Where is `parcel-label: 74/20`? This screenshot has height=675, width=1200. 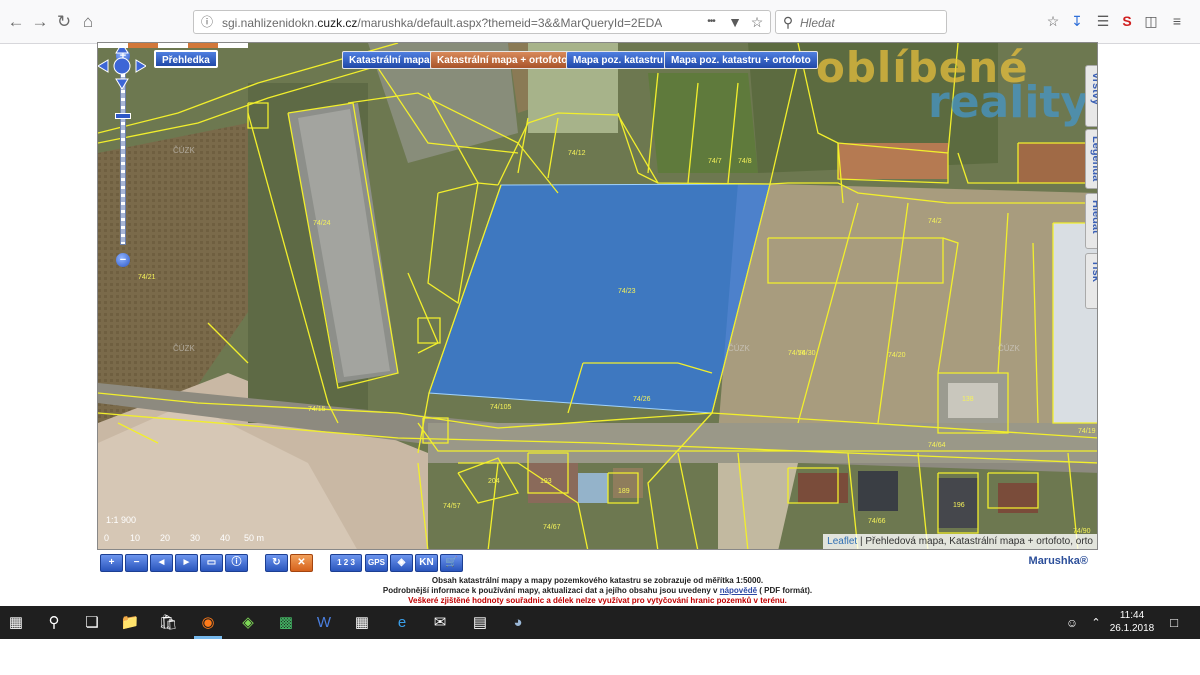 parcel-label: 74/20 is located at coordinates (897, 355).